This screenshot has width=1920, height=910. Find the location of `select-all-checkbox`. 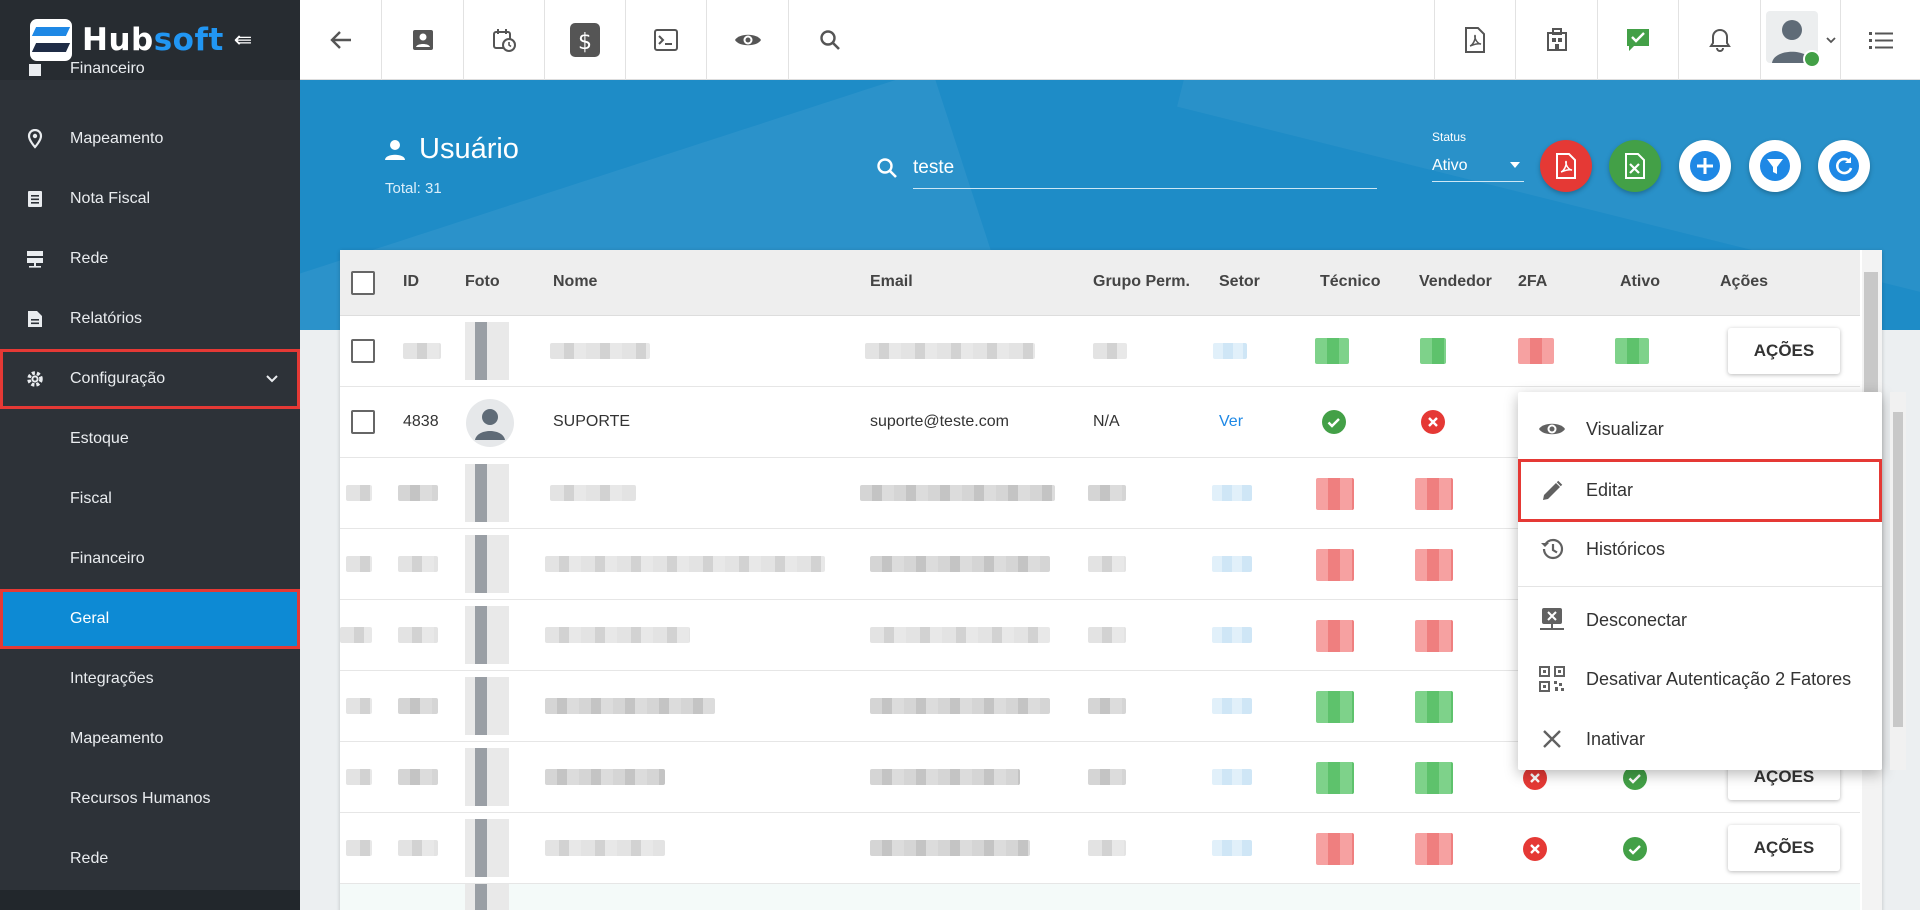

select-all-checkbox is located at coordinates (363, 283).